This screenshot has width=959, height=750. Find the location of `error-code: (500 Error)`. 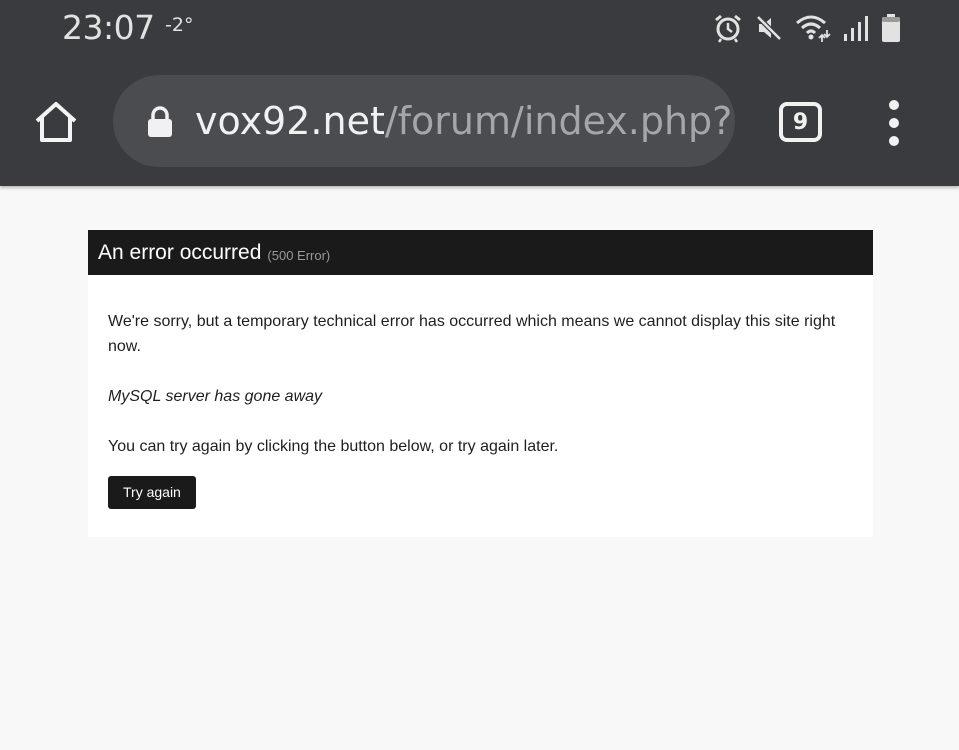

error-code: (500 Error) is located at coordinates (299, 255).